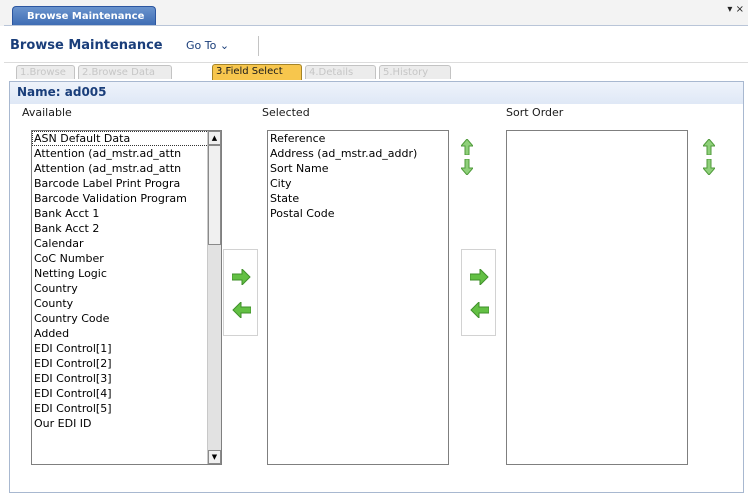 The image size is (748, 502). Describe the element at coordinates (709, 167) in the screenshot. I see `sort-move-down-icon` at that location.